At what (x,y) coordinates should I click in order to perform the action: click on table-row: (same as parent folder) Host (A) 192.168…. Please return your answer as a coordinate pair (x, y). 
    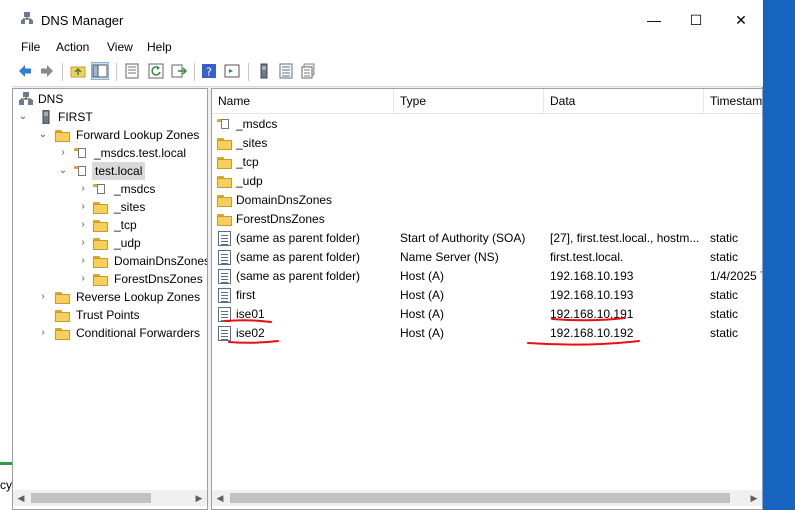
    Looking at the image, I should click on (487, 276).